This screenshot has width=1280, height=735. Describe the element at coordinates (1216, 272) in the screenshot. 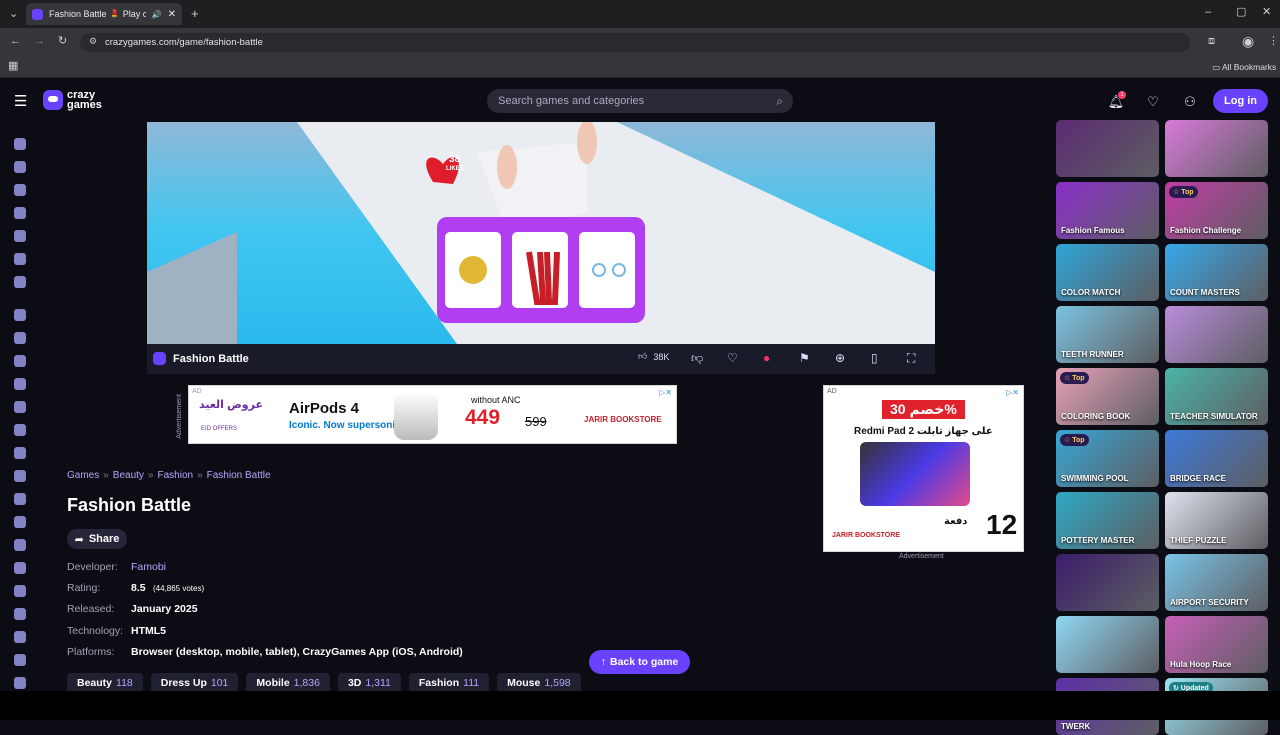

I see `game-thumbnail: COUNT MASTERS` at that location.